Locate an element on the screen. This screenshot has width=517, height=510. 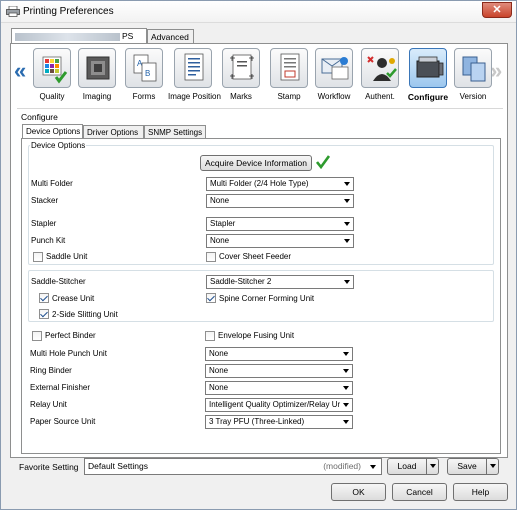
crease-unit-label: Crease Unit is located at coordinates (73, 298).